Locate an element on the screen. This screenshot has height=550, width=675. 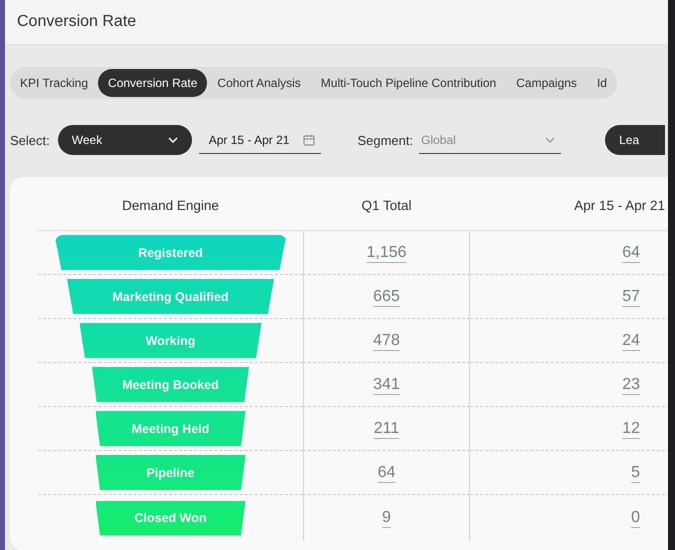
tab: KPI Tracking is located at coordinates (54, 83).